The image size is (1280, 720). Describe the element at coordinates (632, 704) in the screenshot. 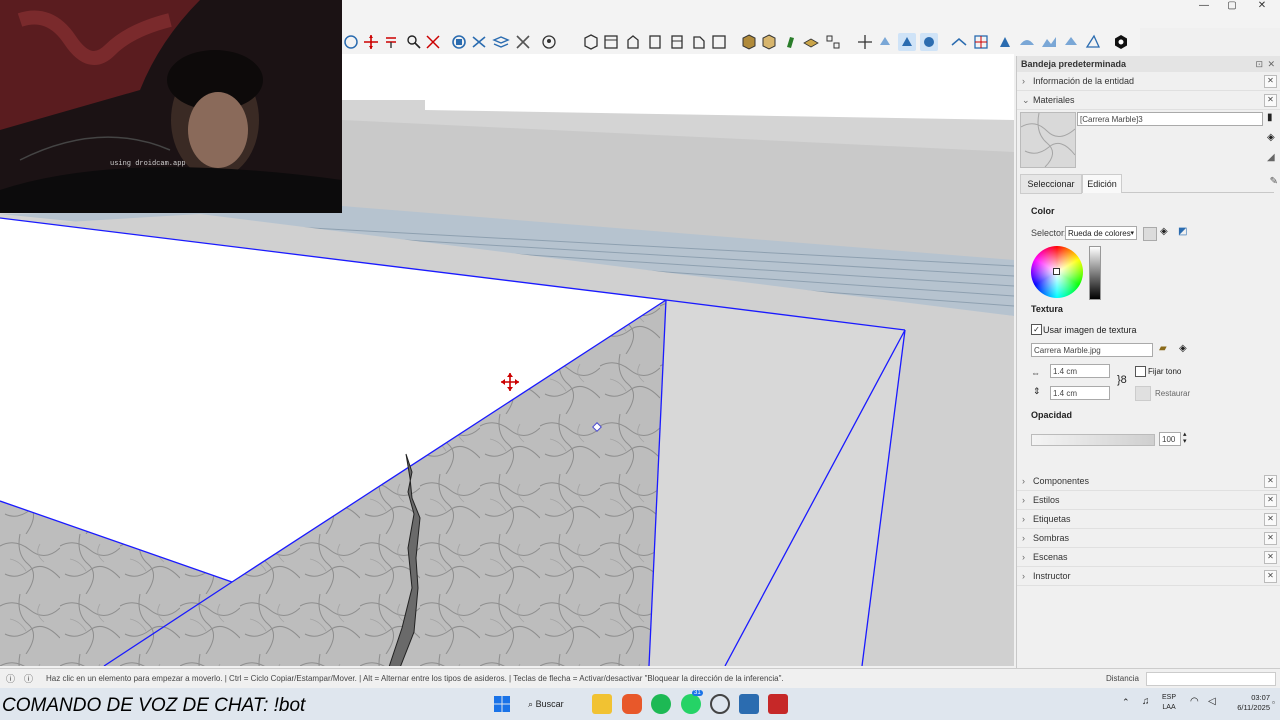

I see `brave-browser-icon` at that location.